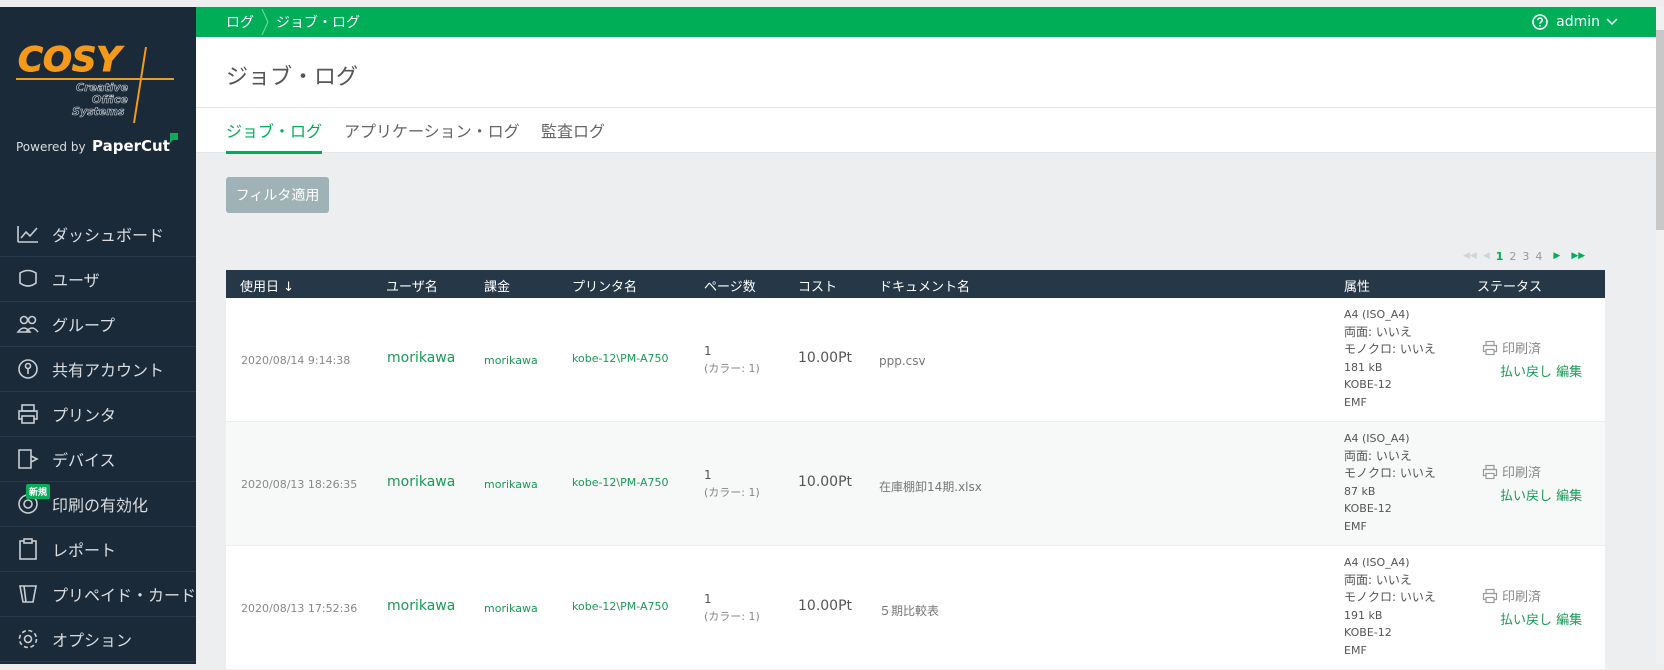  What do you see at coordinates (299, 484) in the screenshot?
I see `usage-date: 2020/08/13 18:26:35` at bounding box center [299, 484].